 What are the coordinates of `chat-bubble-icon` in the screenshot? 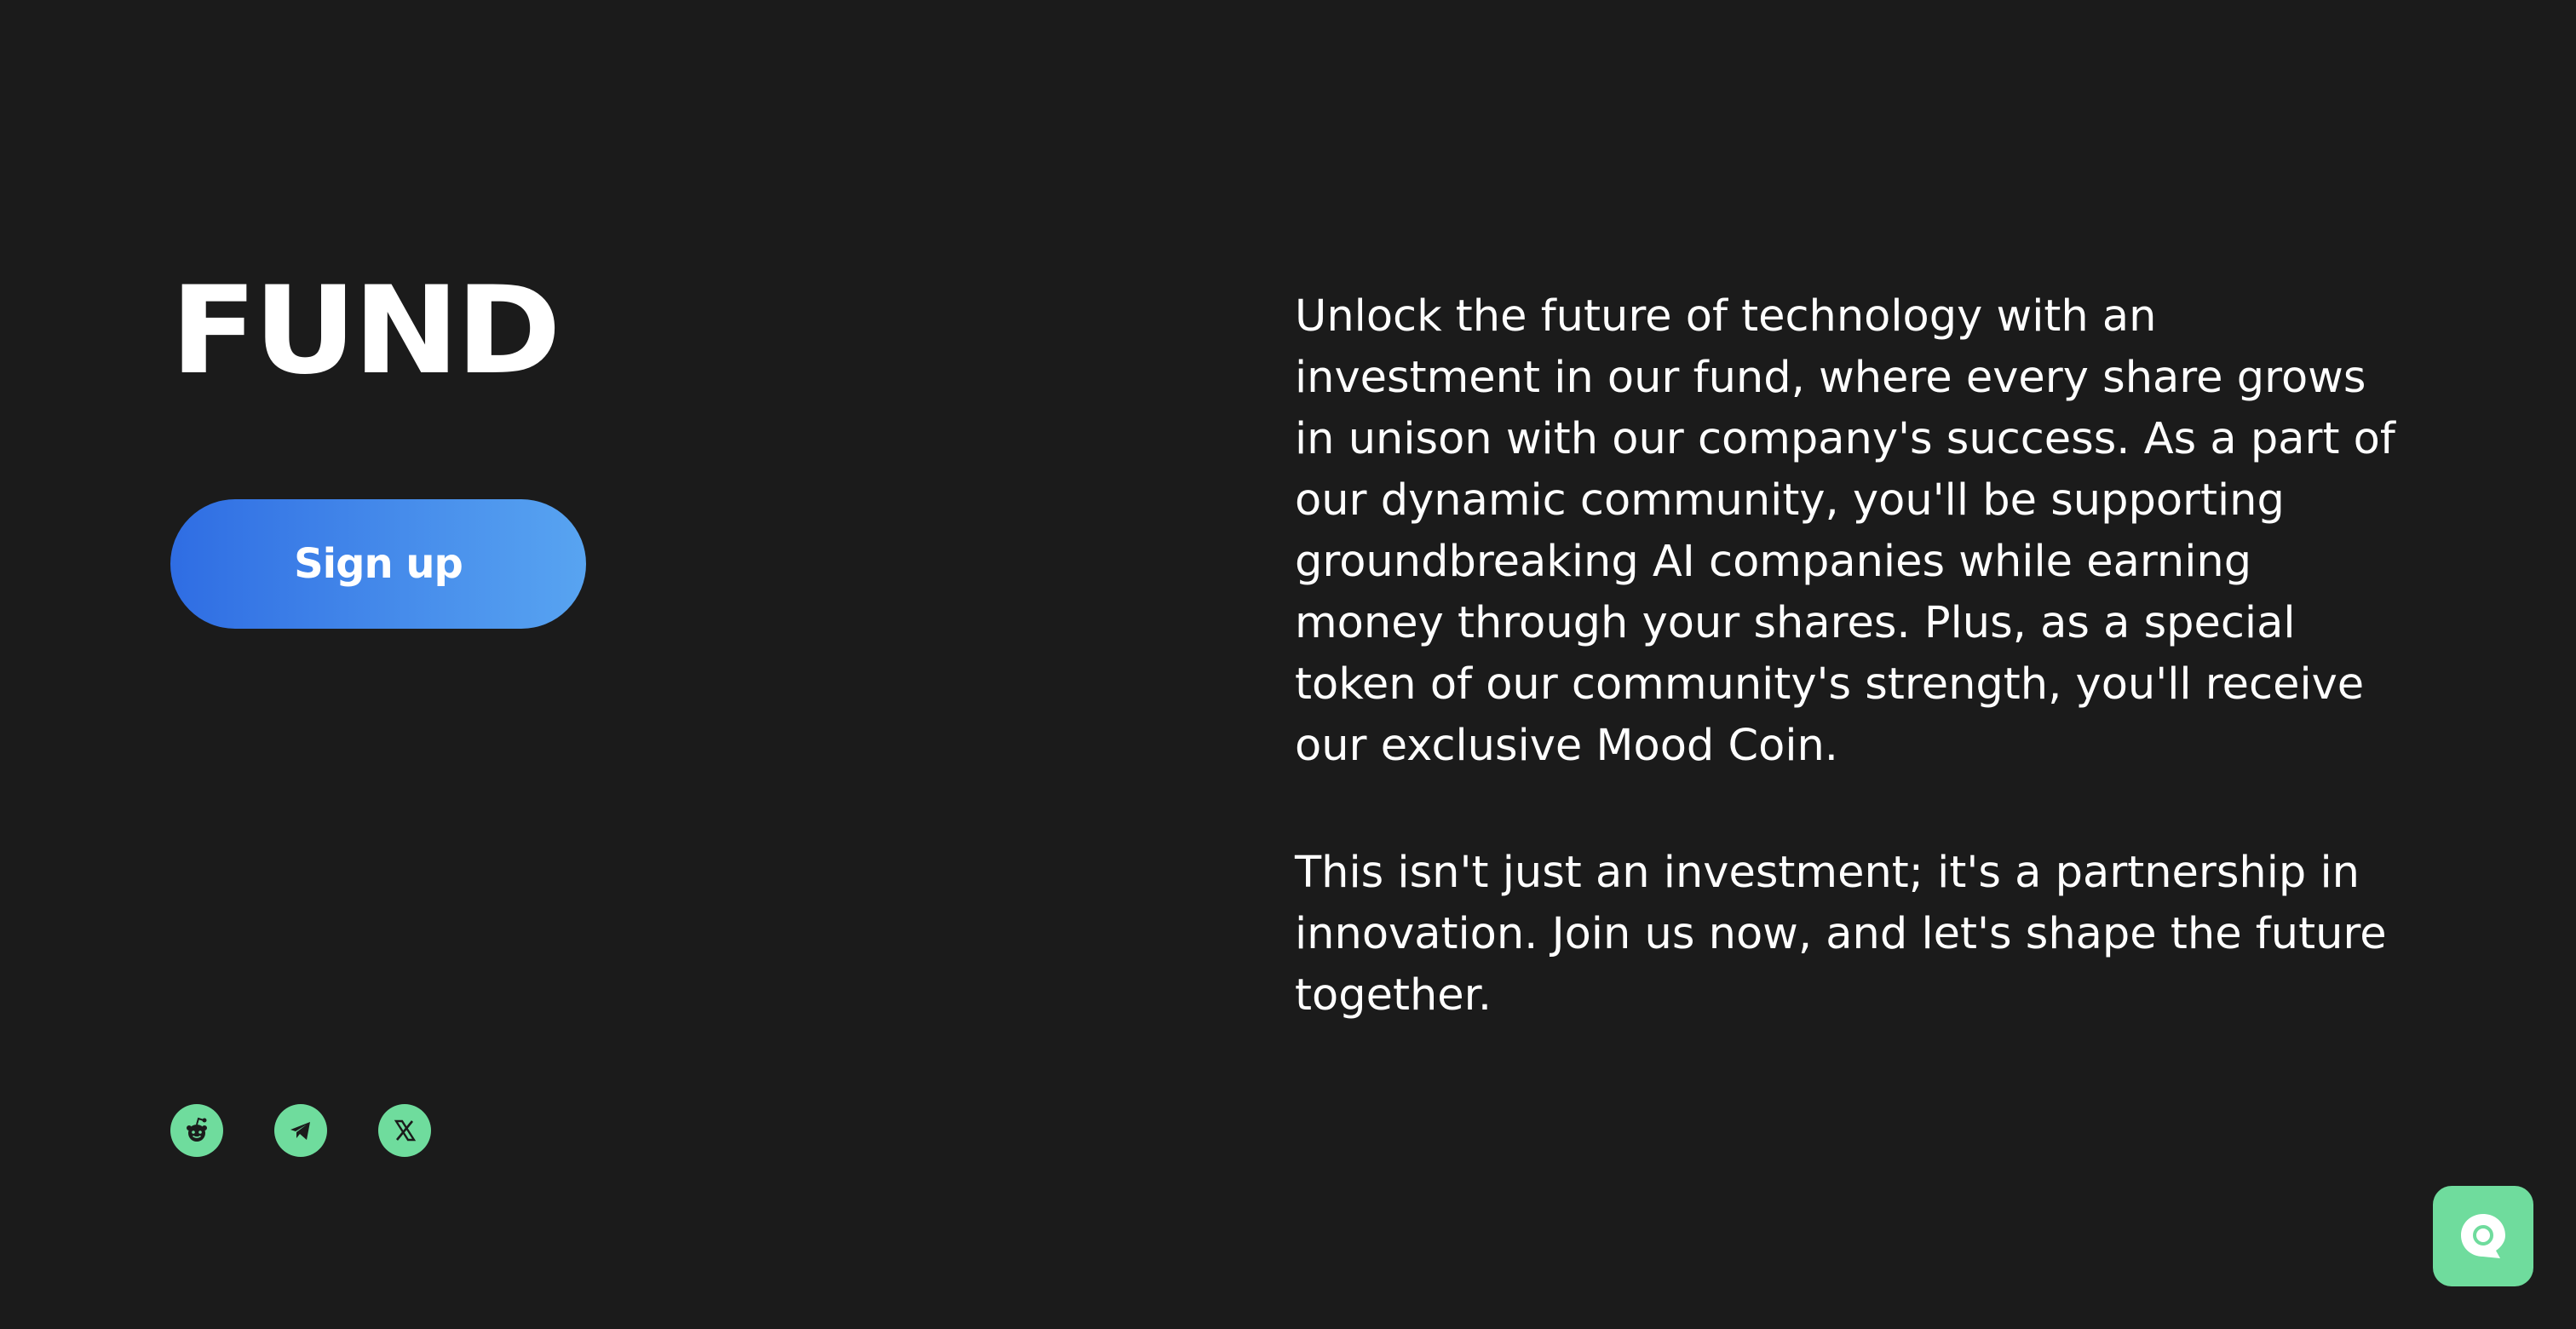 It's located at (2483, 1236).